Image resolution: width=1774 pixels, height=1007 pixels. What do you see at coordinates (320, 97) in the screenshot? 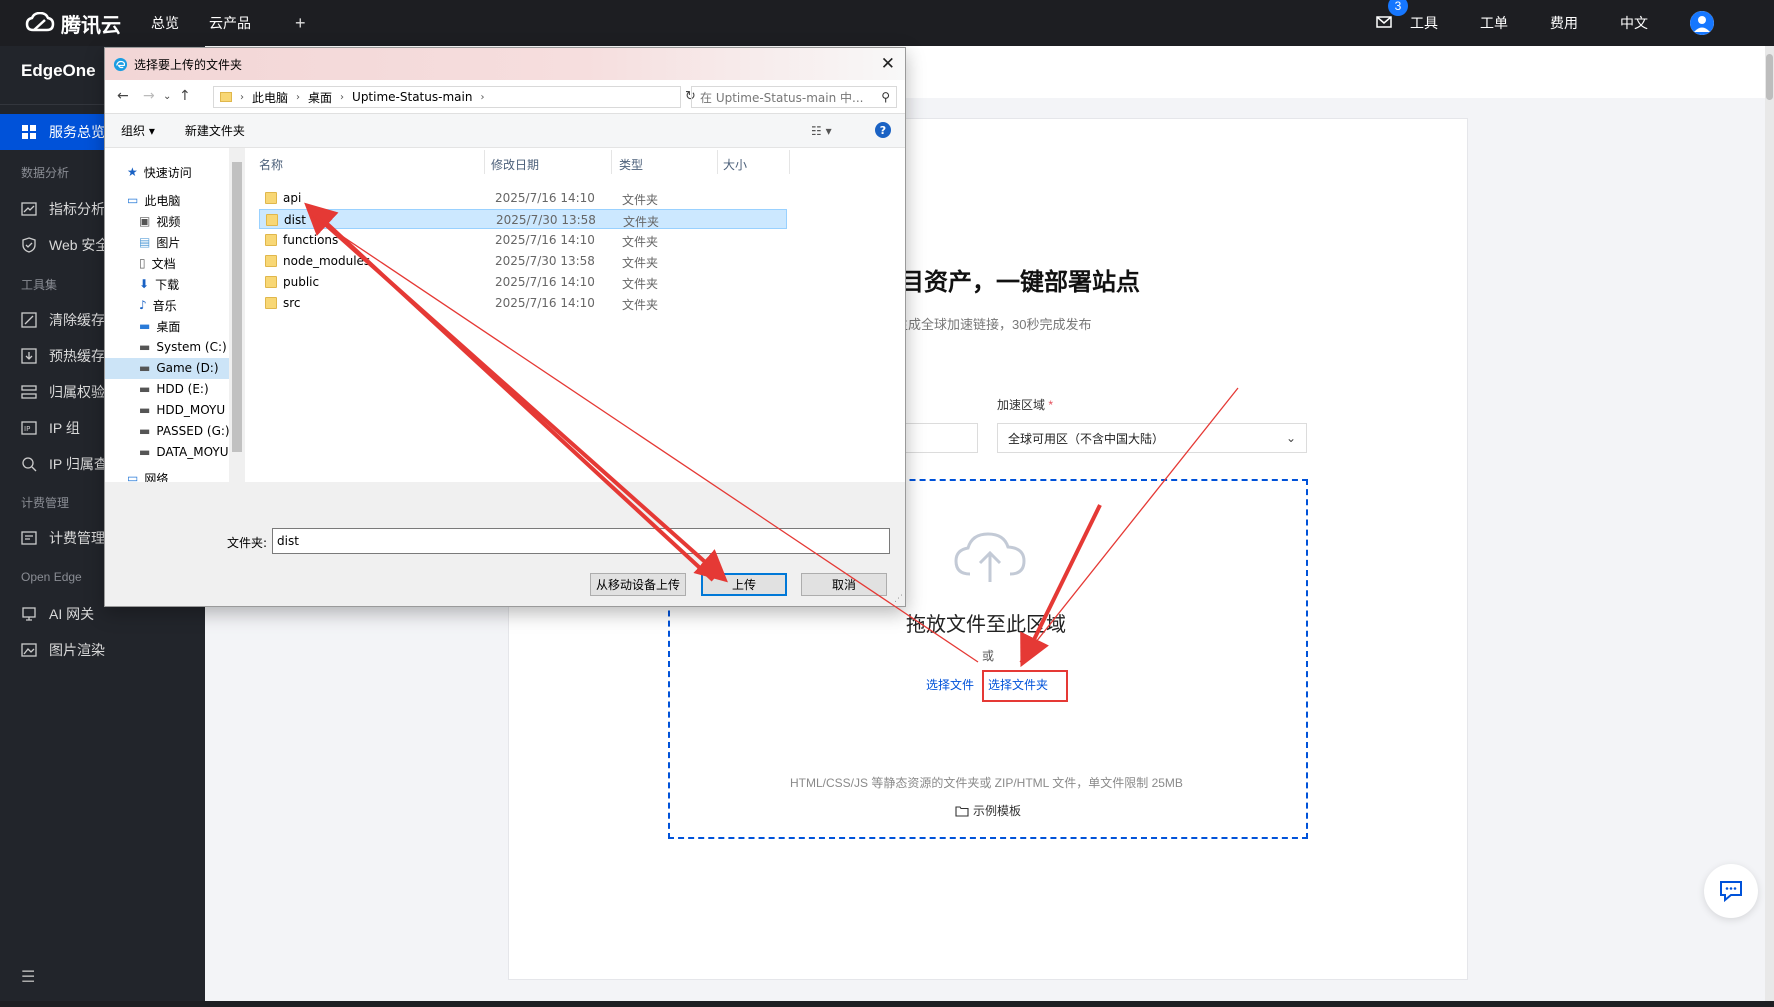
I see `breadcrumb-item: 桌面` at bounding box center [320, 97].